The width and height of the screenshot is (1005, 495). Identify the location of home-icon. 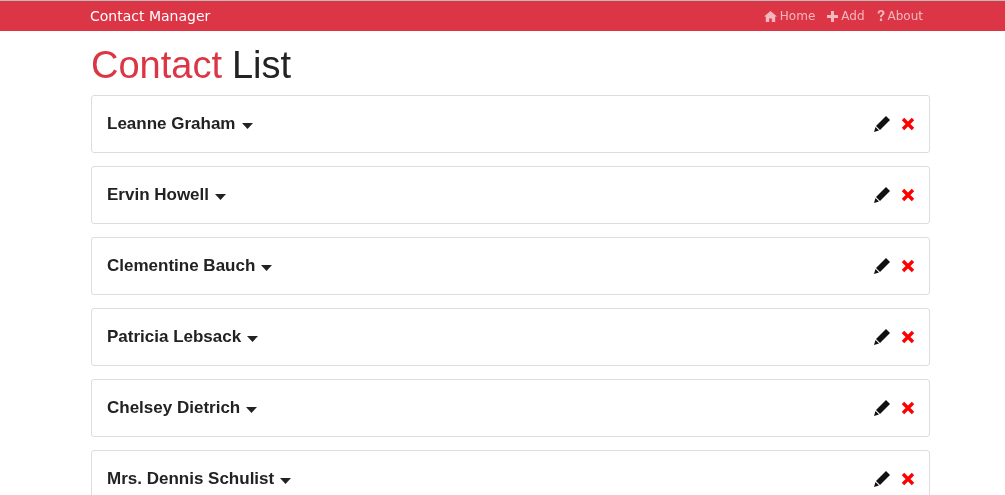
(770, 16).